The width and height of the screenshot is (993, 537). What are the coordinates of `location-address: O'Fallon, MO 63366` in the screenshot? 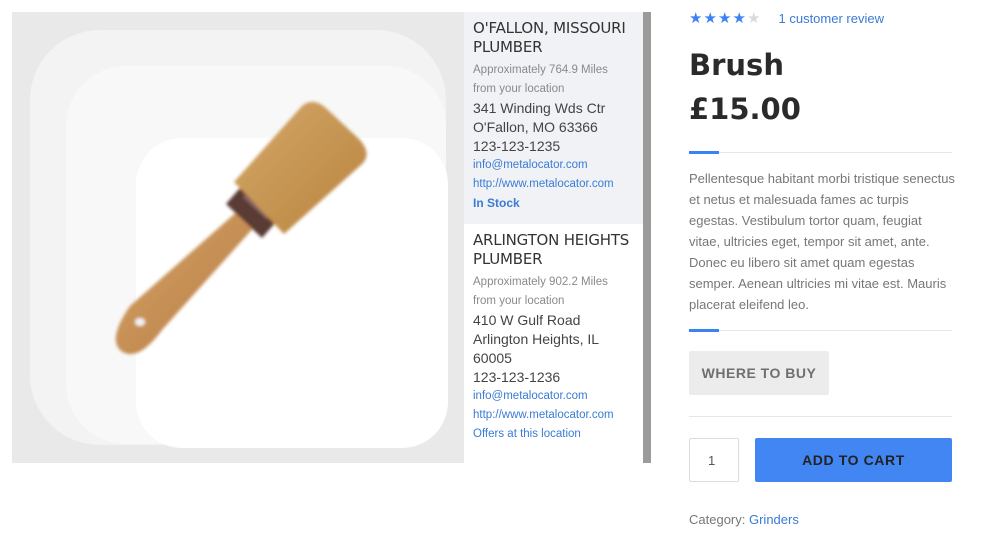 It's located at (535, 127).